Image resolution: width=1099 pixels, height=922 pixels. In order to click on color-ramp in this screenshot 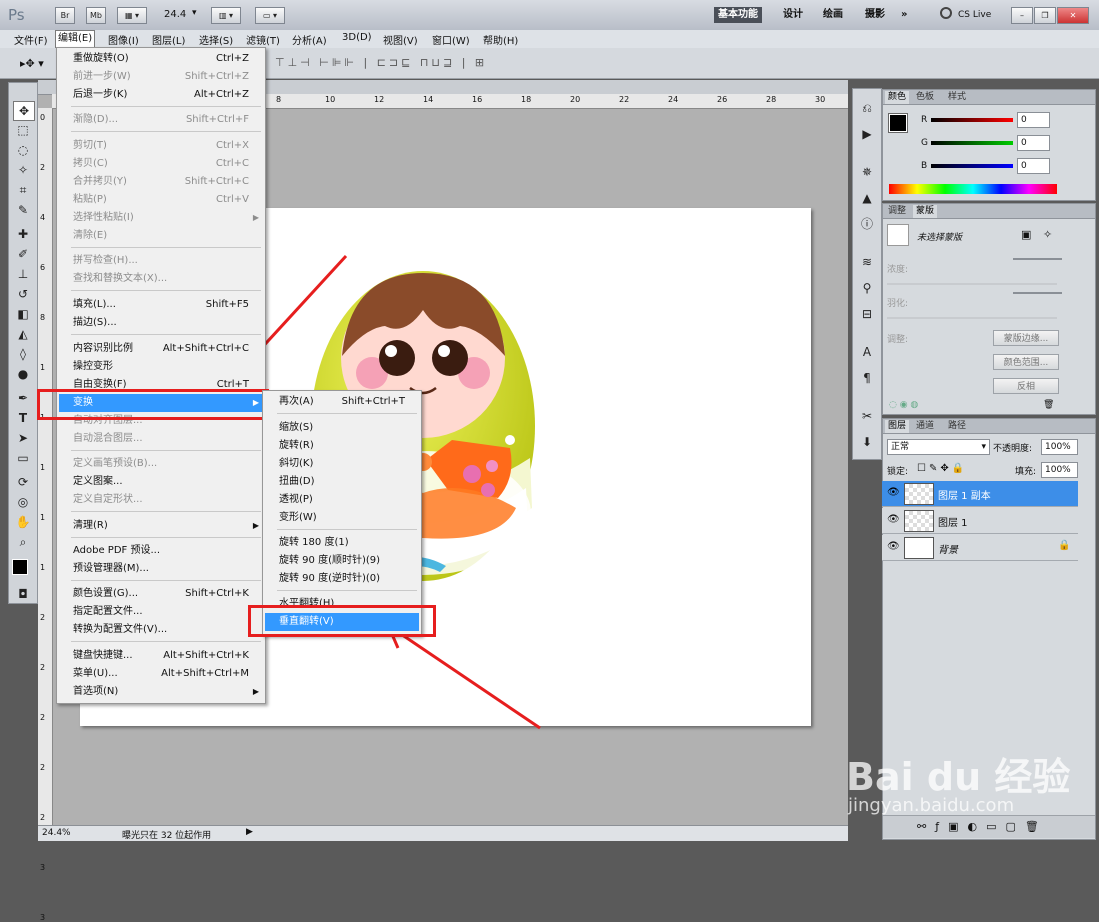, I will do `click(973, 189)`.